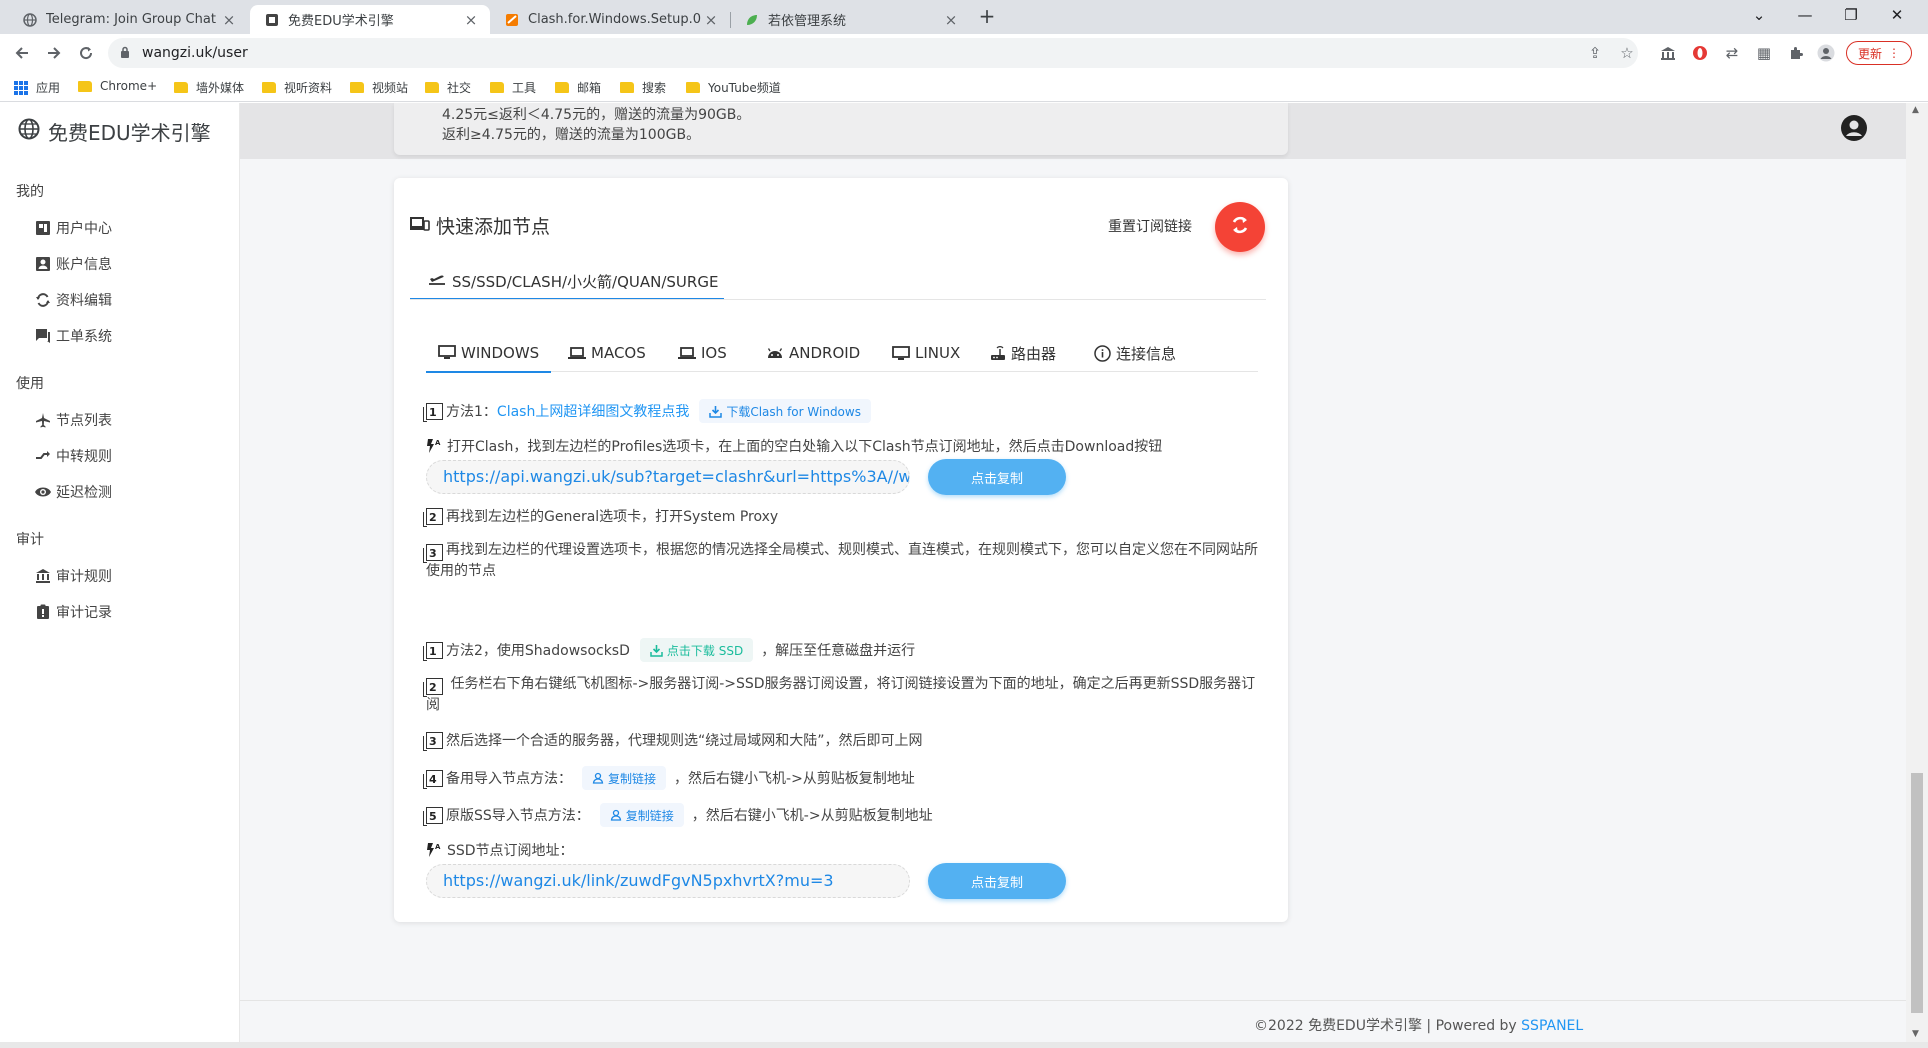 The image size is (1928, 1048). Describe the element at coordinates (1552, 1026) in the screenshot. I see `sspanel-link: SSPANEL` at that location.